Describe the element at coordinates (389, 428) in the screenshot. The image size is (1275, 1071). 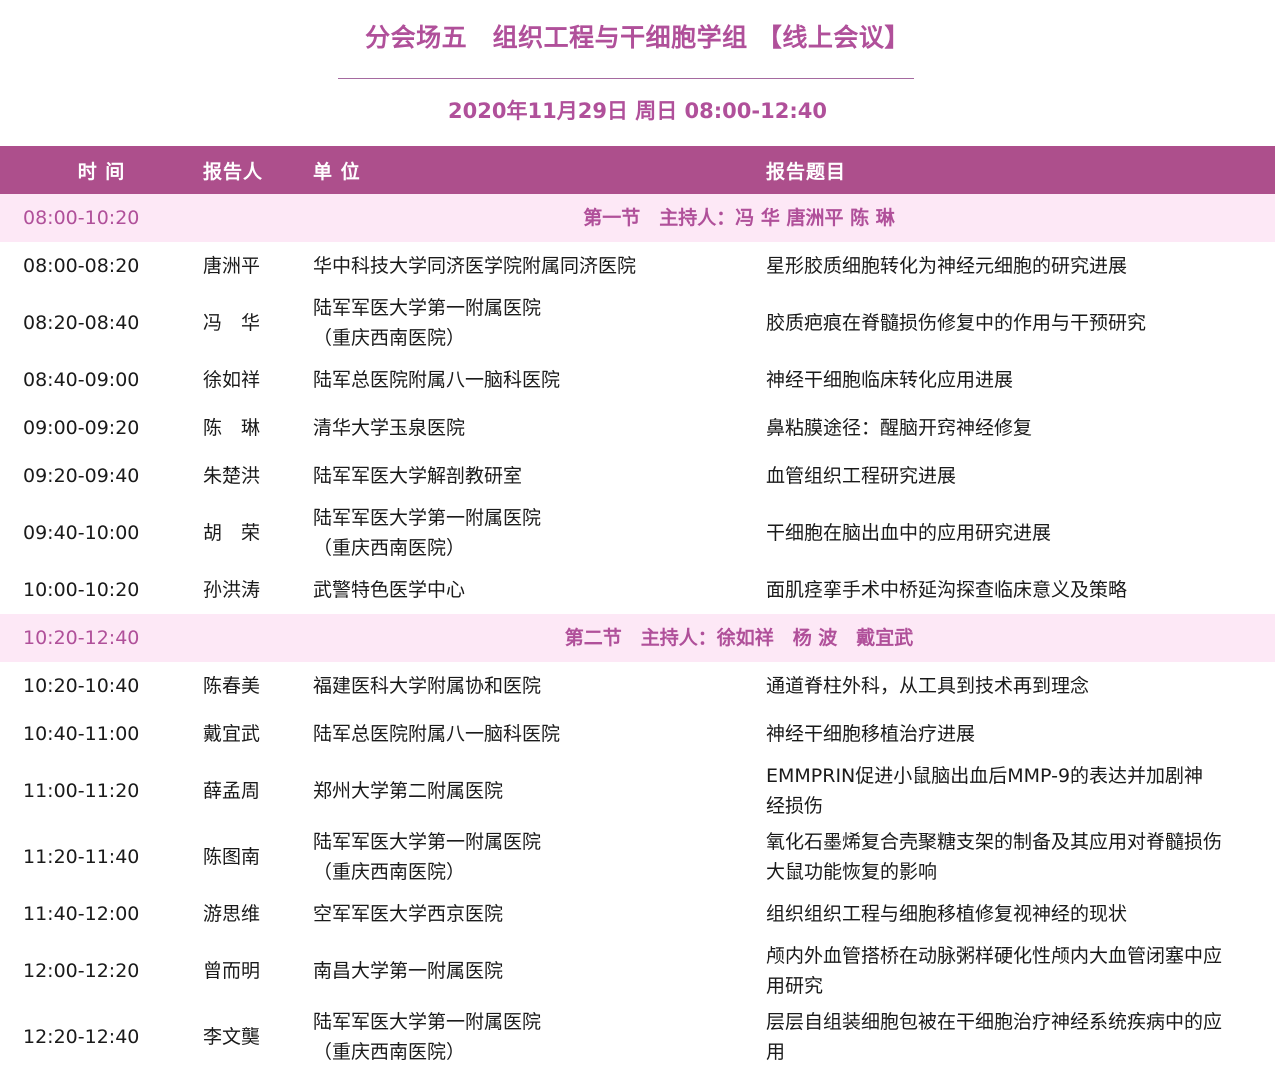
I see `unit-line: 清华大学玉泉医院` at that location.